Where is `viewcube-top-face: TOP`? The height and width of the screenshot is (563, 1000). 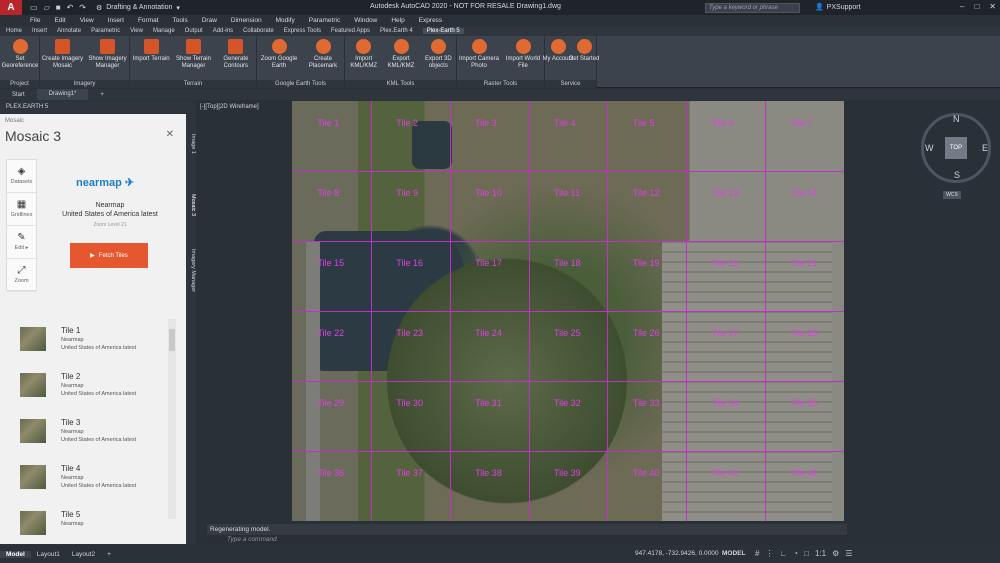 viewcube-top-face: TOP is located at coordinates (956, 148).